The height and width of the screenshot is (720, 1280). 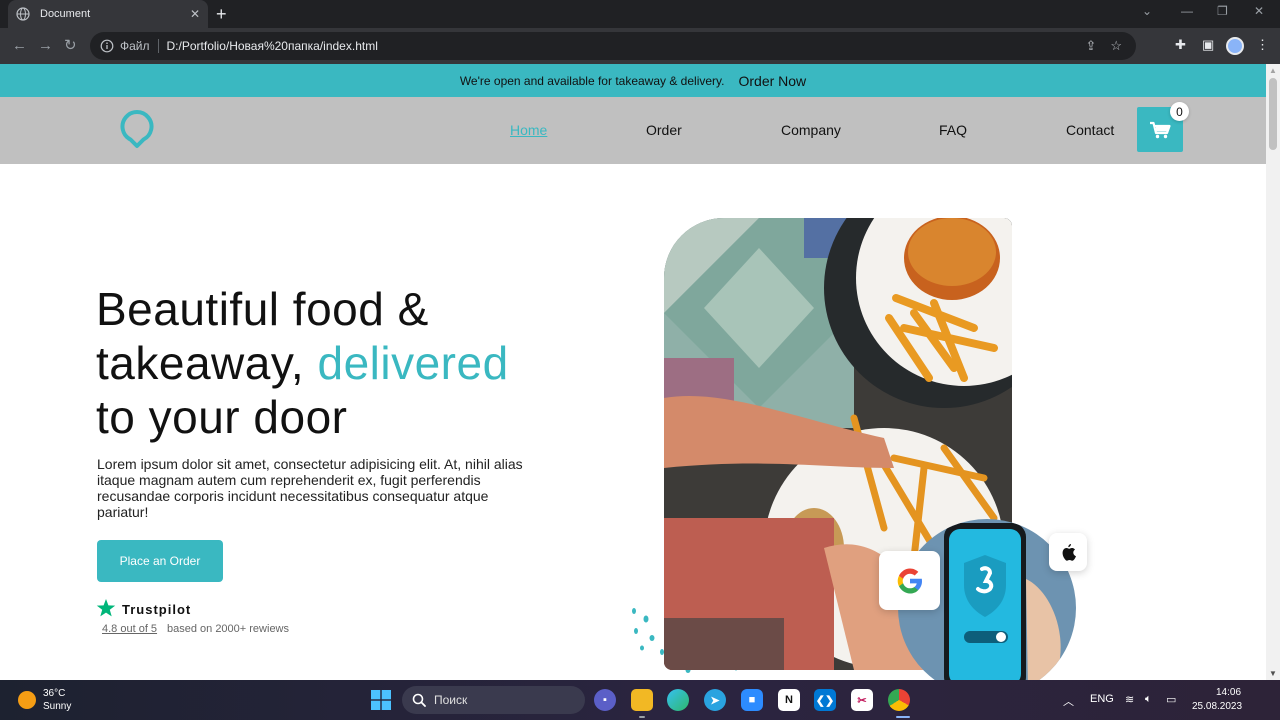 I want to click on hero-heading-line1: Beautiful food &, so click(x=262, y=309).